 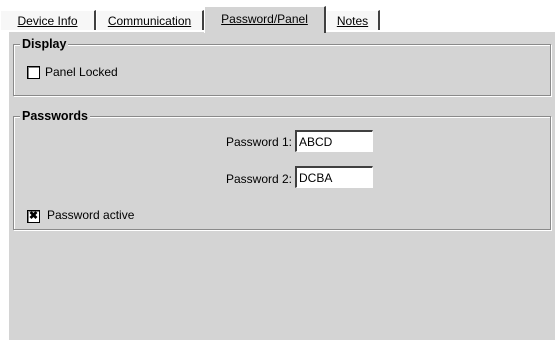 What do you see at coordinates (33, 216) in the screenshot?
I see `password-active-checkbox: ✖` at bounding box center [33, 216].